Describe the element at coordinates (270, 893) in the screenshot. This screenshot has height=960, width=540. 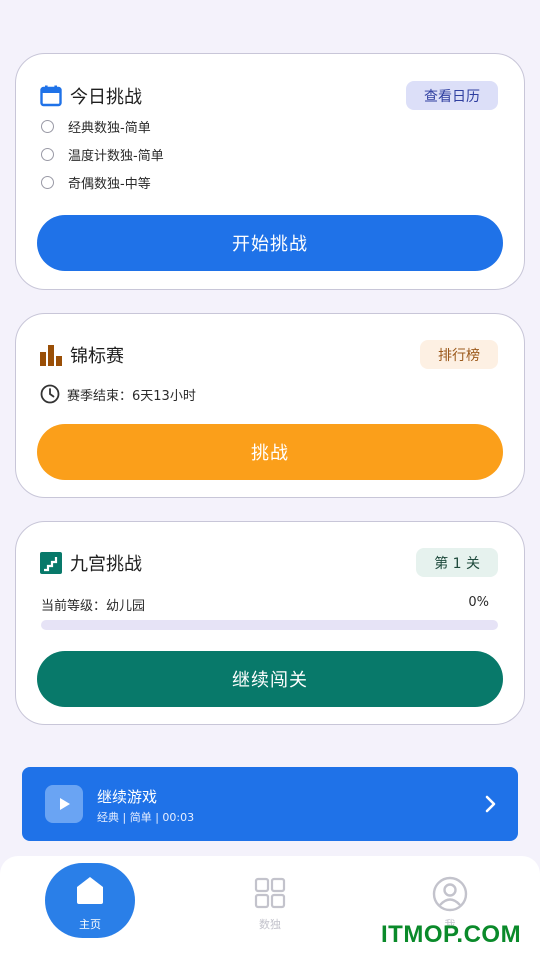
I see `grid-icon` at that location.